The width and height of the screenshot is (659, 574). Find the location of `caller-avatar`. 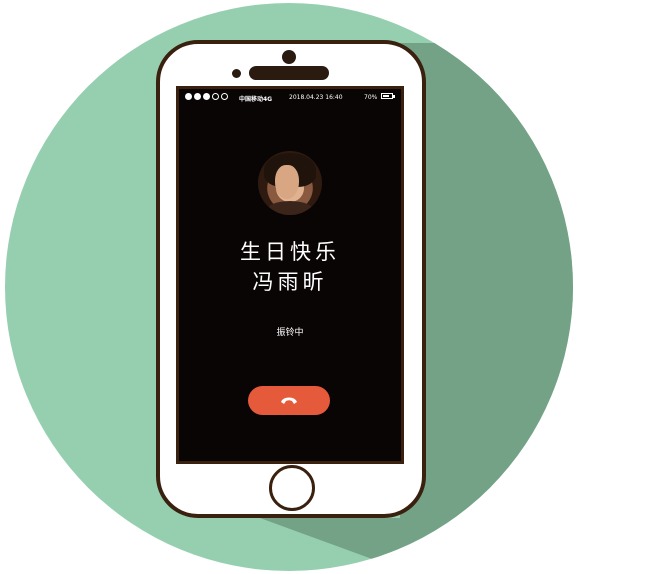

caller-avatar is located at coordinates (290, 183).